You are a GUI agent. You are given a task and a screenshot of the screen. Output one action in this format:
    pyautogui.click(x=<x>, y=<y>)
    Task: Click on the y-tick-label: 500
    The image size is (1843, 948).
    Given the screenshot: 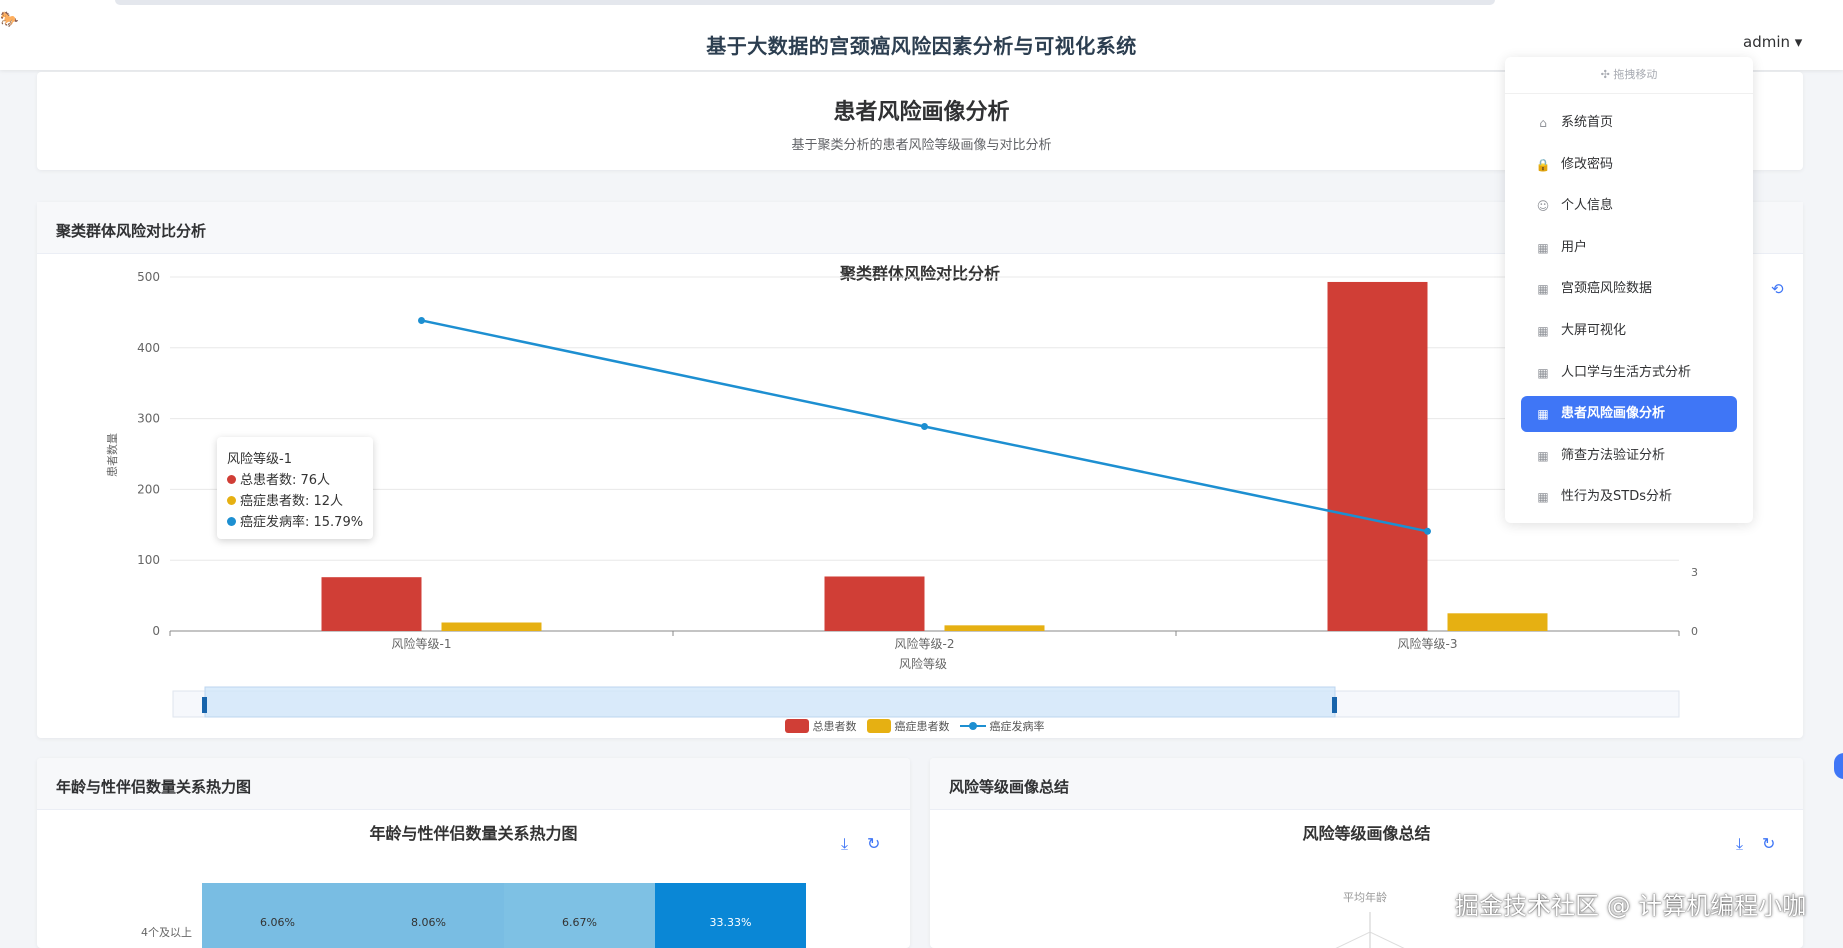 What is the action you would take?
    pyautogui.click(x=148, y=277)
    